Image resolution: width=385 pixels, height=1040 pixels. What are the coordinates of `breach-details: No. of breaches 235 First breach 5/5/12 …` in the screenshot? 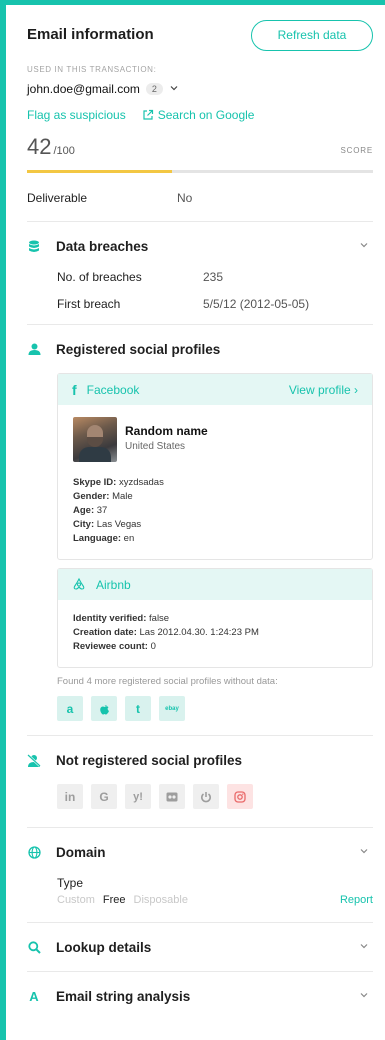 It's located at (200, 290).